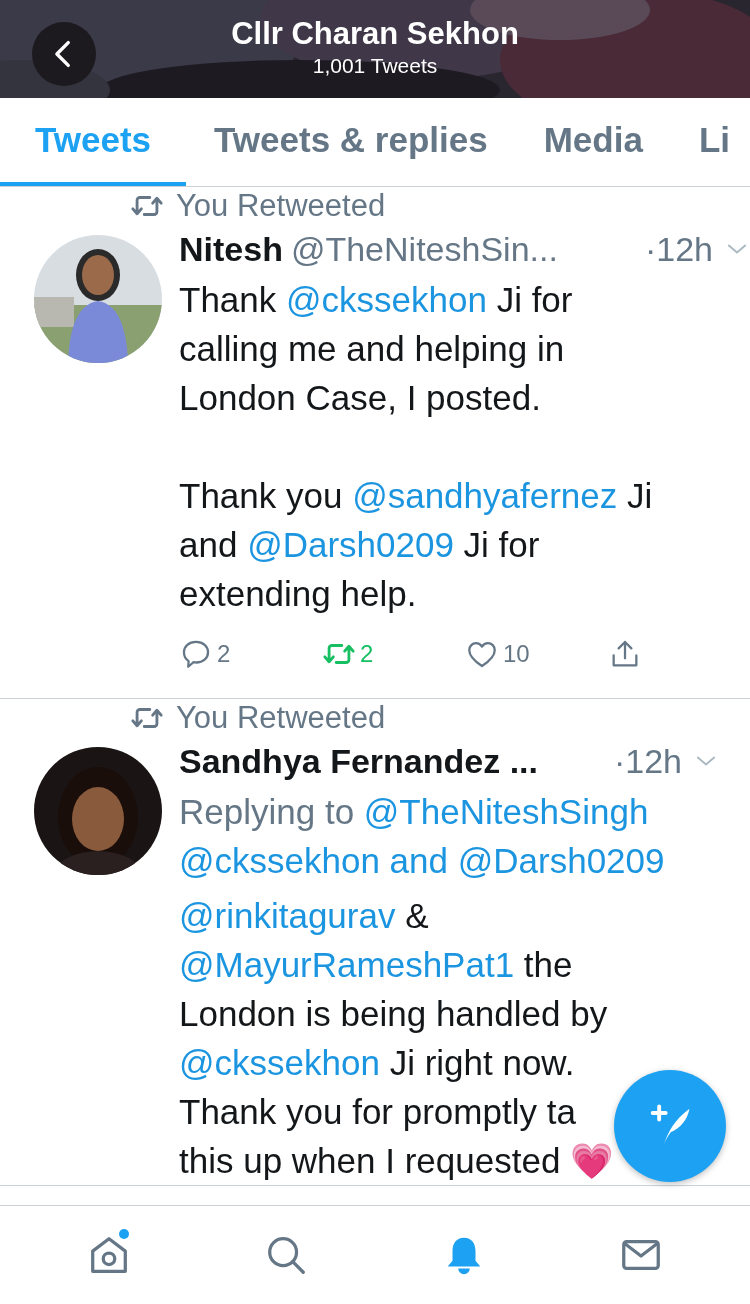 The height and width of the screenshot is (1304, 750). I want to click on tweet-text: @rinkitagurav & @MayurRameshPat1 the London is being handled by @ckssekhon Ji right now. Thank you for promptly ta this up when I requested 💗, so click(397, 1038).